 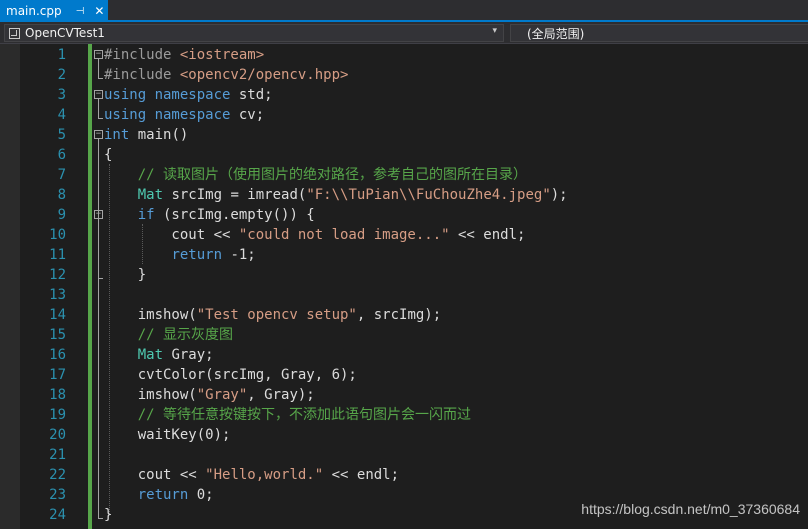 What do you see at coordinates (281, 395) in the screenshot?
I see `code-token: , Gray);` at bounding box center [281, 395].